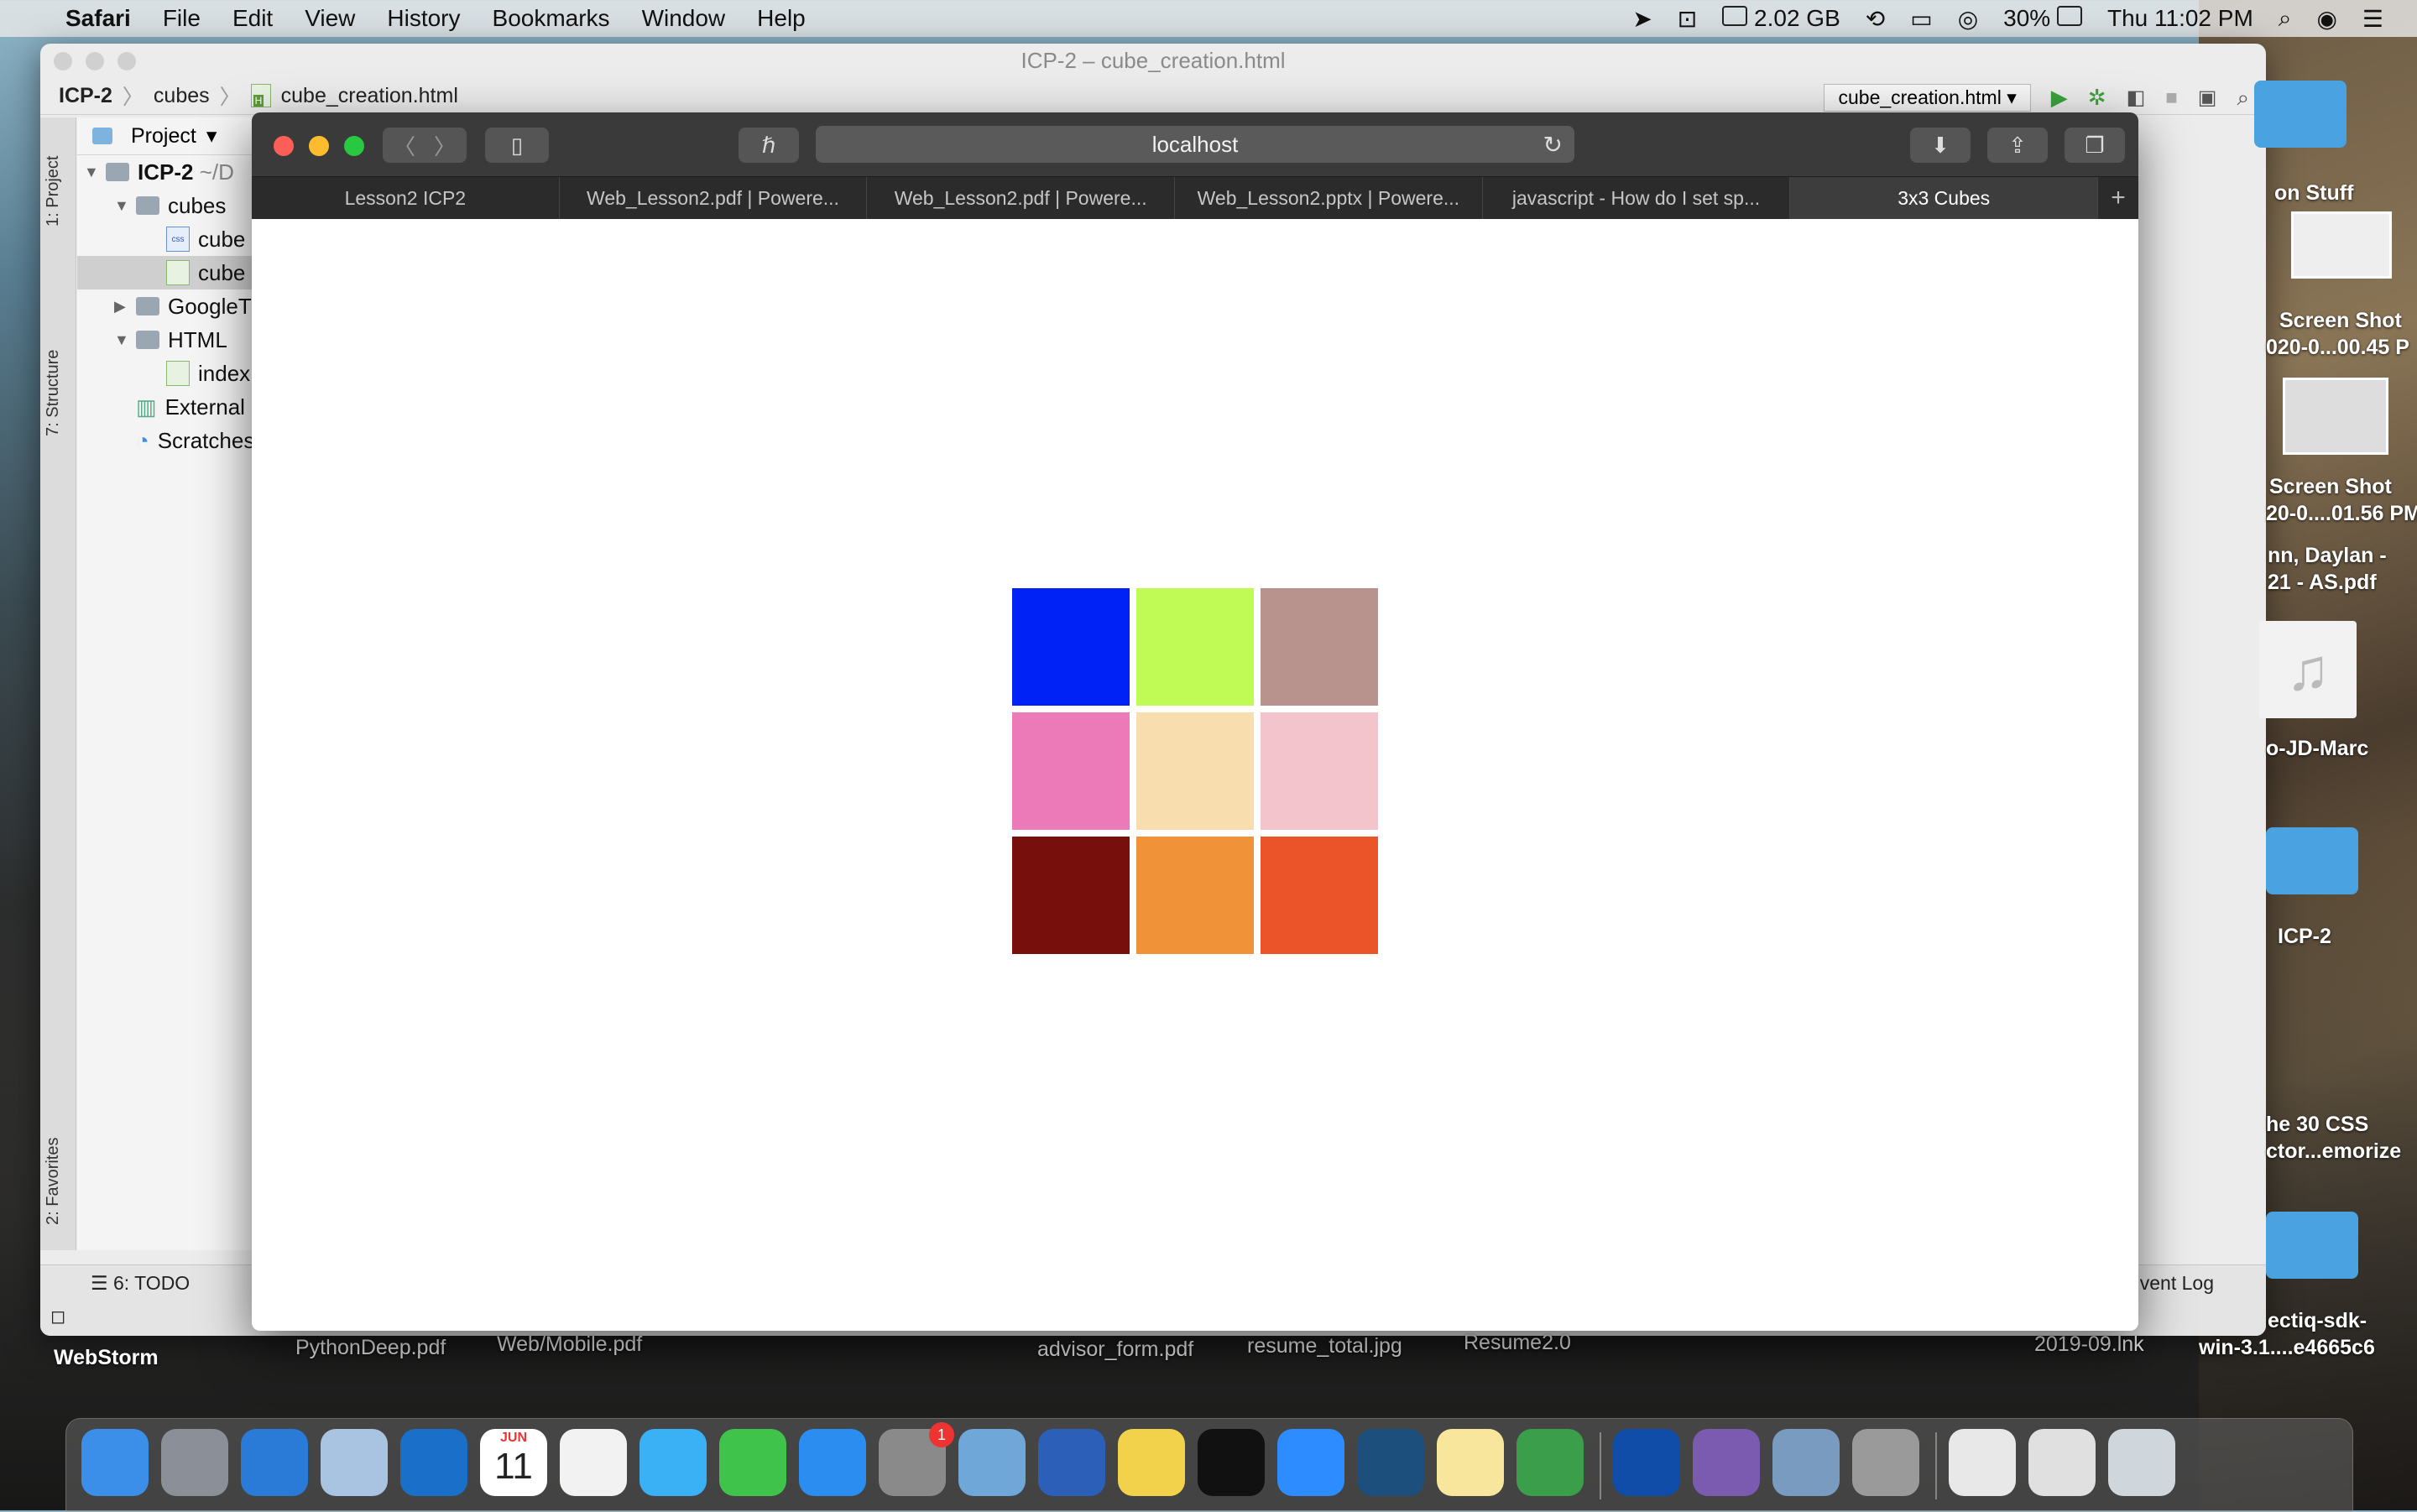 This screenshot has width=2417, height=1512. What do you see at coordinates (992, 1463) in the screenshot?
I see `dock-remote-desktop-icon` at bounding box center [992, 1463].